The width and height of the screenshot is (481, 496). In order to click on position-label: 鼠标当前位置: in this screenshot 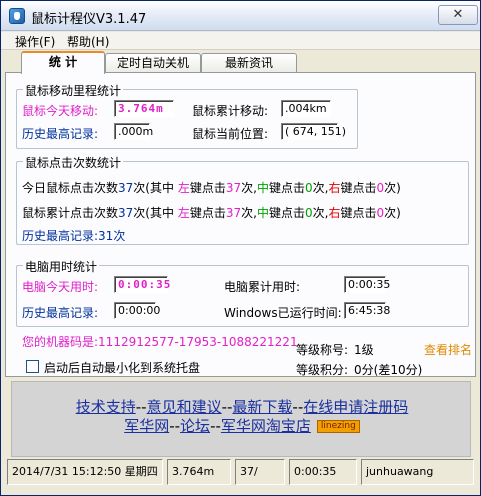, I will do `click(230, 134)`.